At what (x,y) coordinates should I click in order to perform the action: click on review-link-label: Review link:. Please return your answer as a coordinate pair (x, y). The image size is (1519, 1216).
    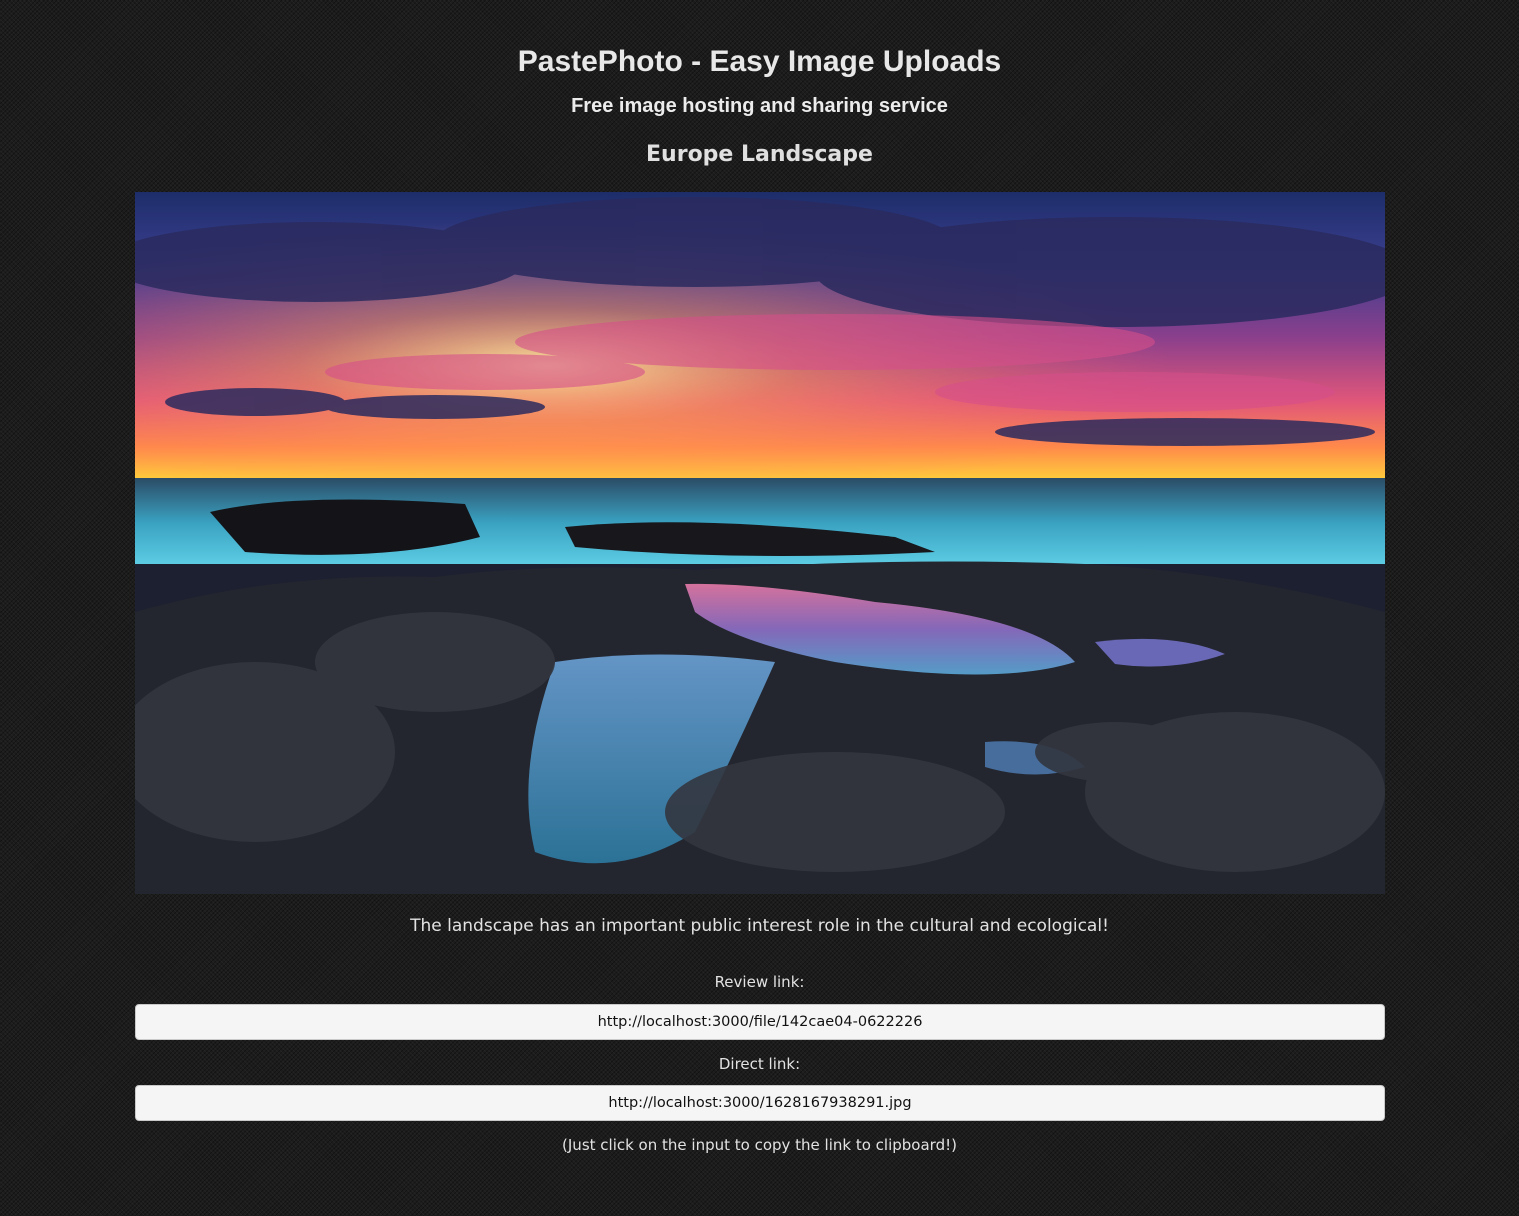
    Looking at the image, I should click on (759, 982).